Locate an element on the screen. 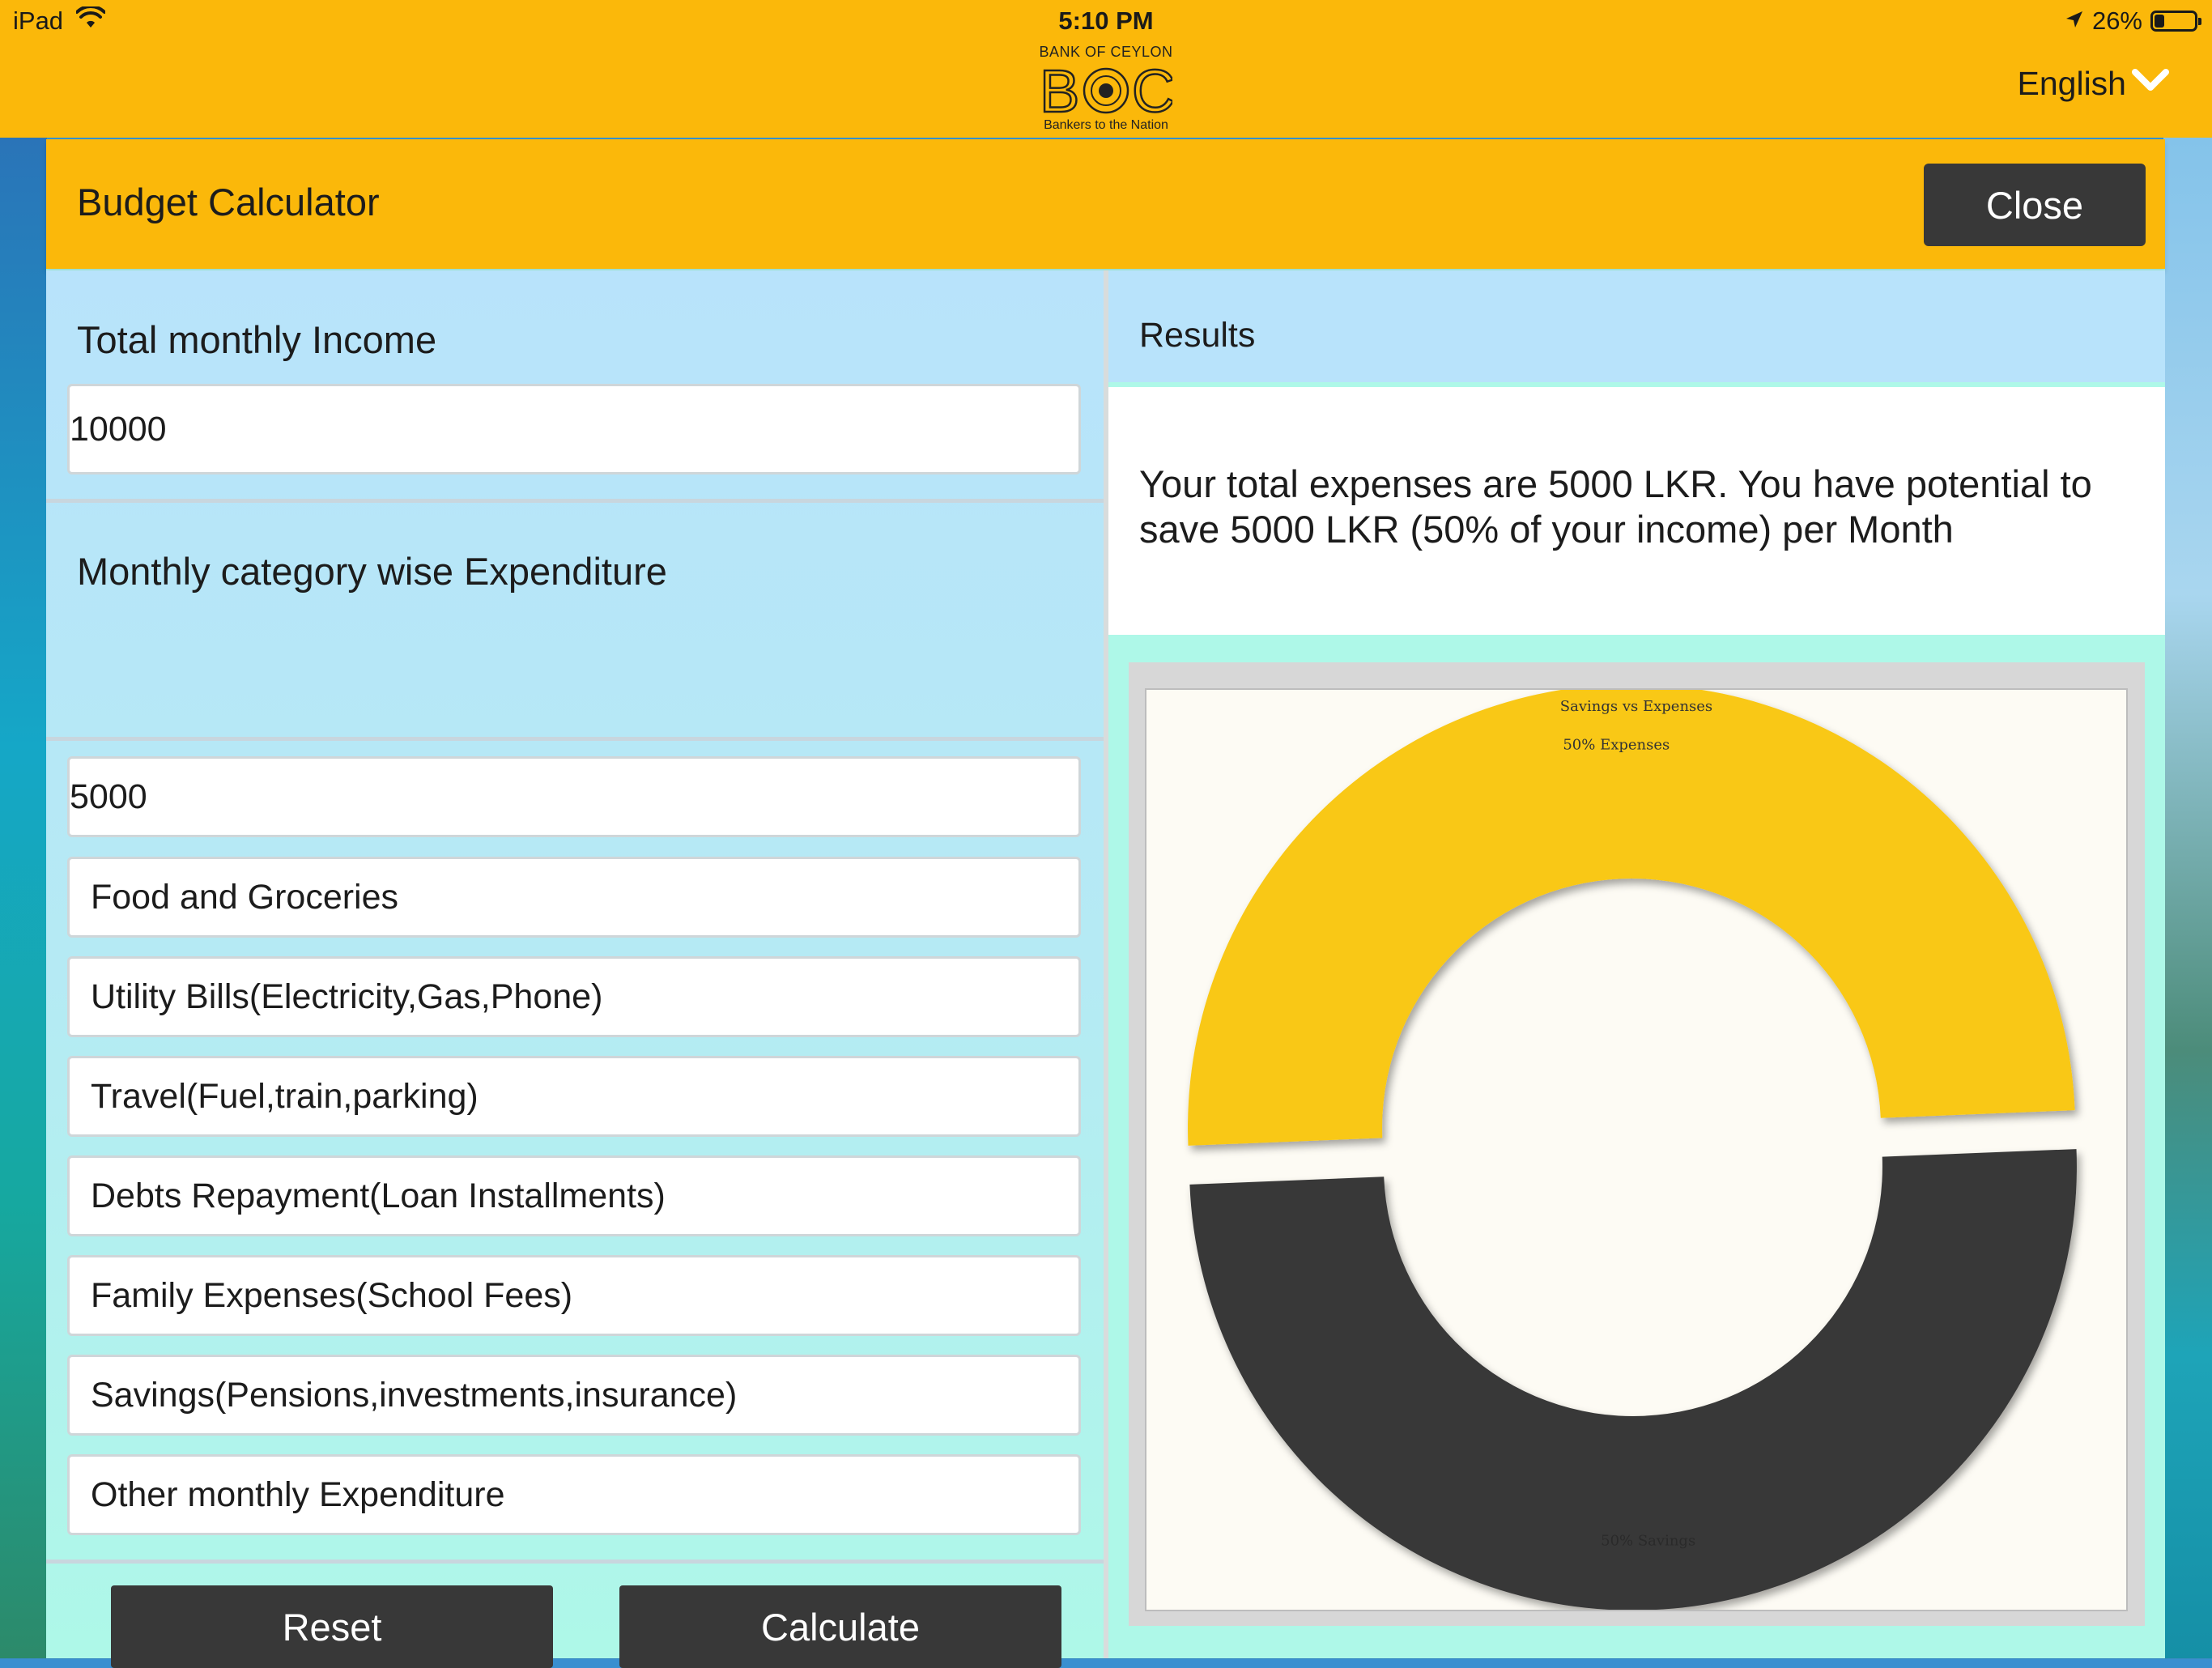  logo-tagline: Bankers to the Nation is located at coordinates (1106, 125).